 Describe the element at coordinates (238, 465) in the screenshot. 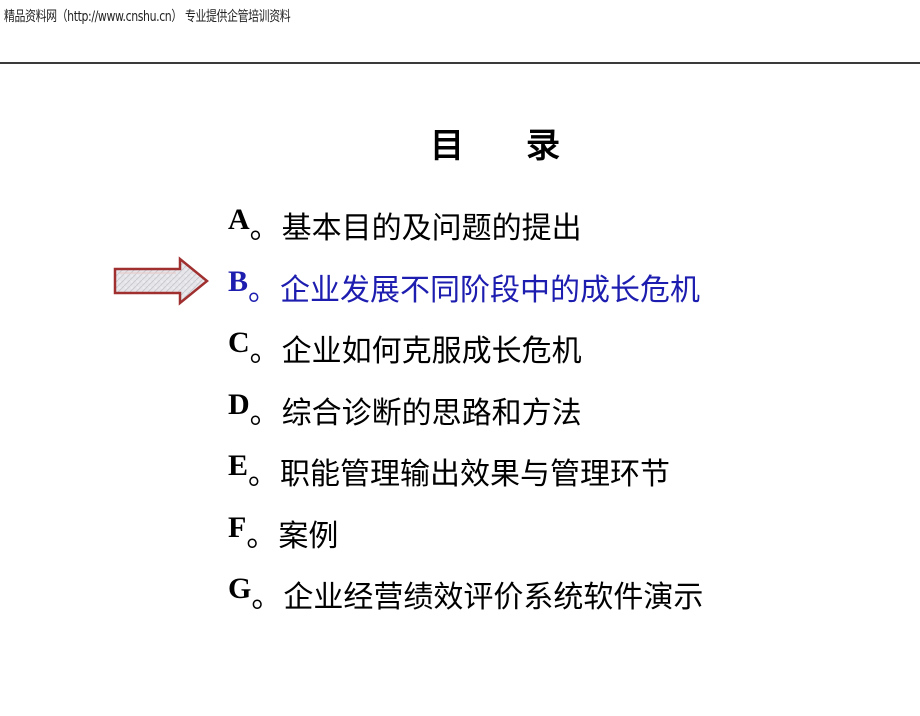

I see `toc-item-letter: E` at that location.